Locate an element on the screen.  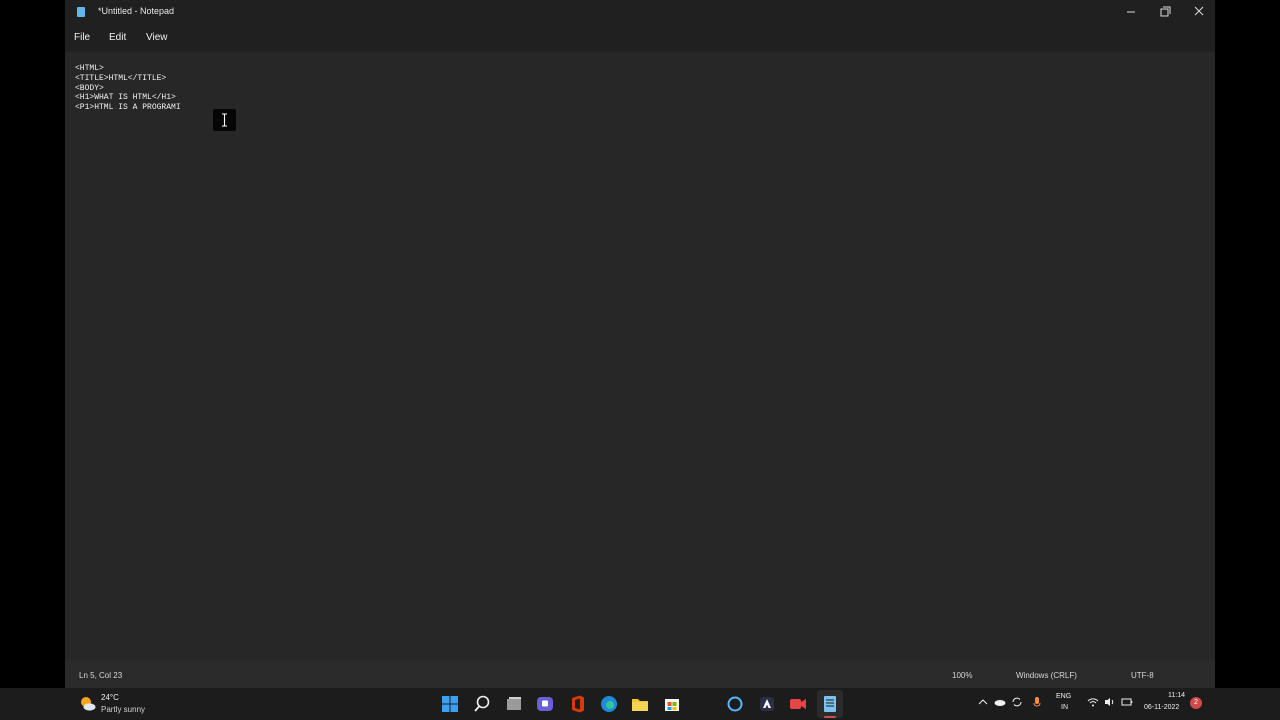
chevron-up-icon is located at coordinates (983, 702).